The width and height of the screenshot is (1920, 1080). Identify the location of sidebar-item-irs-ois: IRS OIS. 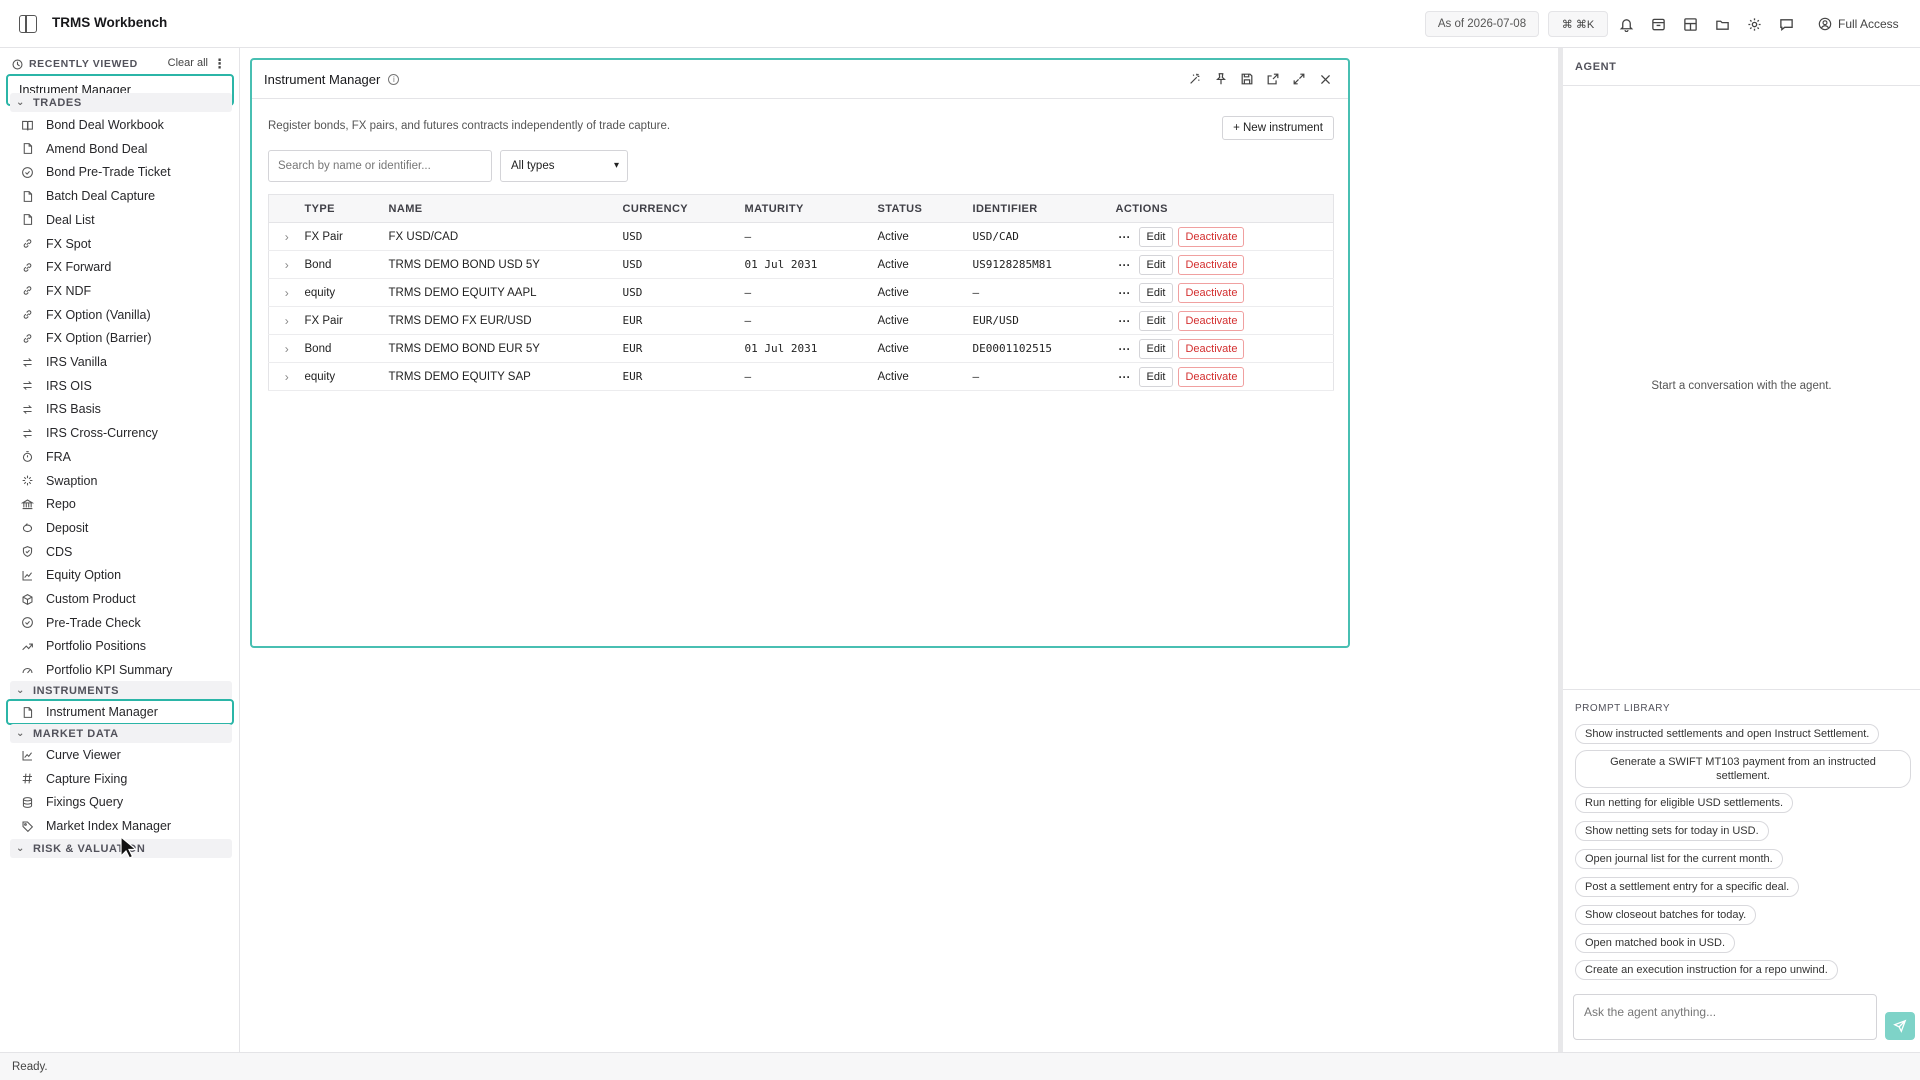
(121, 386).